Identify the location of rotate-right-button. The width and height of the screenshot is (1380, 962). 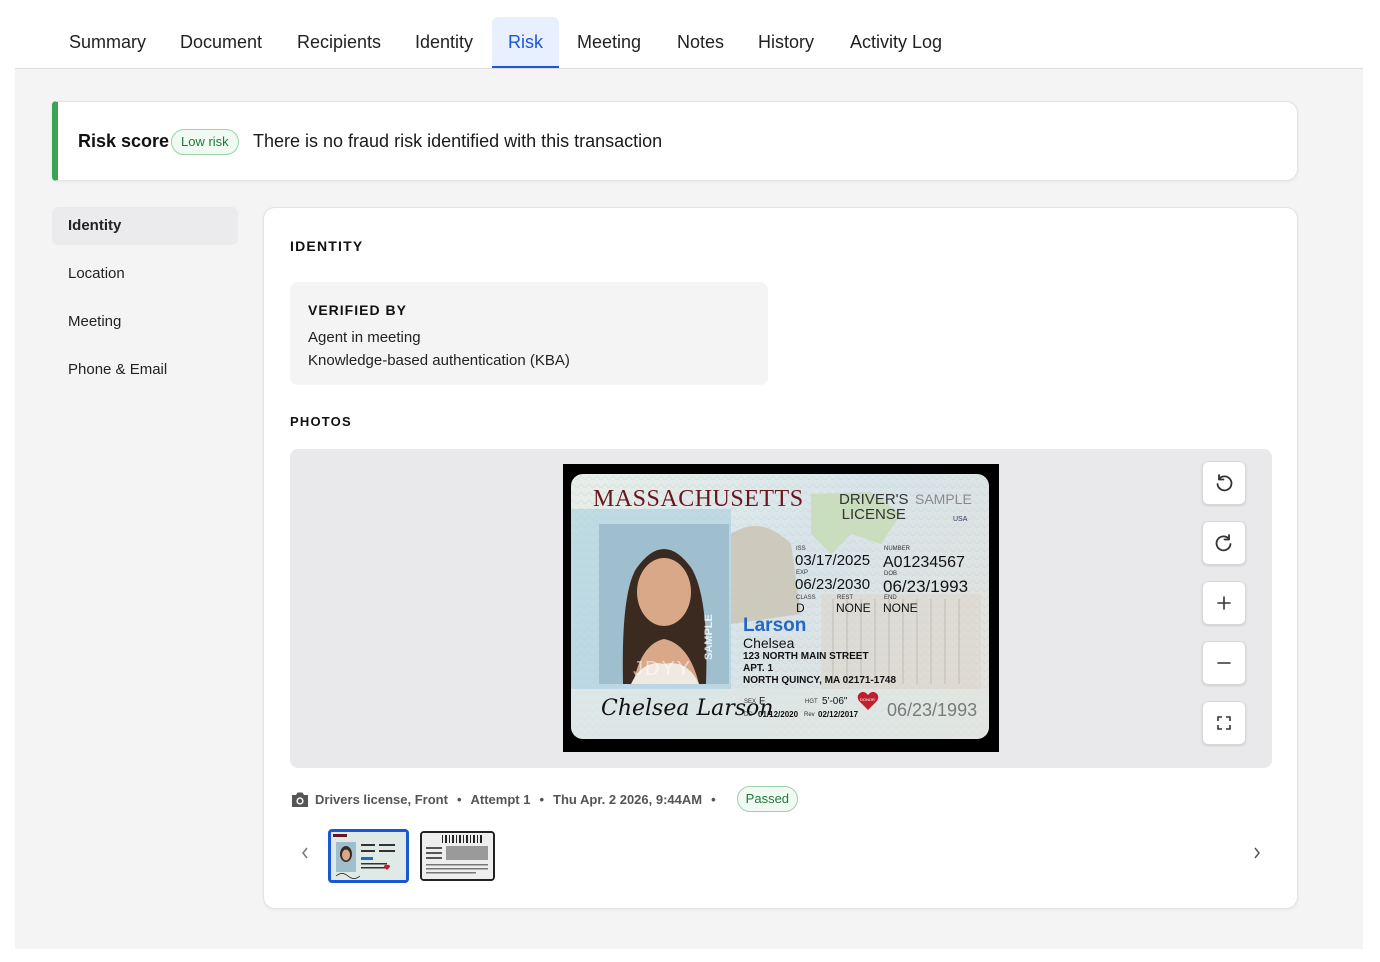
(1224, 543).